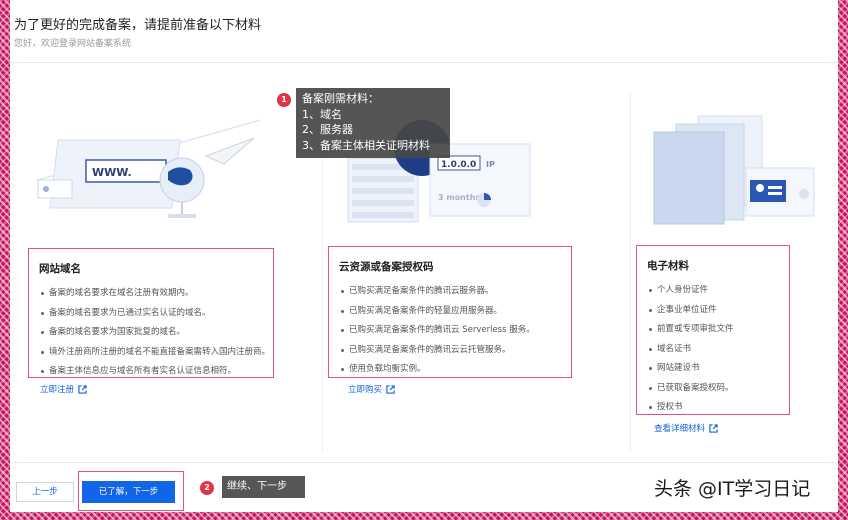 The image size is (848, 520). Describe the element at coordinates (718, 293) in the screenshot. I see `list-item: 个人身份证件` at that location.